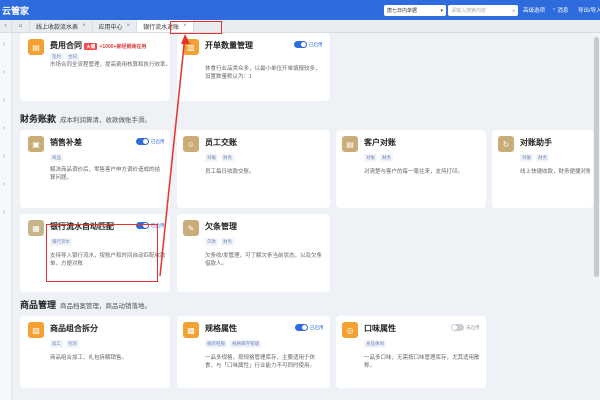 Image resolution: width=600 pixels, height=400 pixels. I want to click on card-staff-ledger: ☺ 员工交账 对账 财务 员工每日收款交账。, so click(253, 169).